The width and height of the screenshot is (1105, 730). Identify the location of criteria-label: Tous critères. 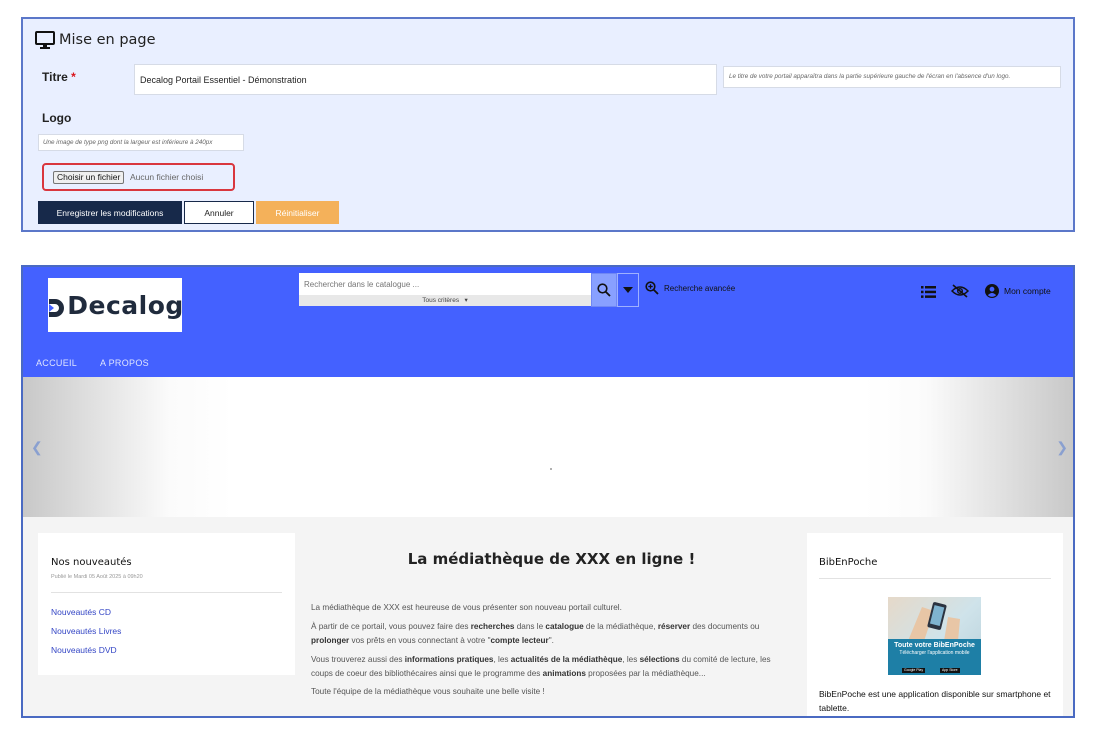
(441, 300).